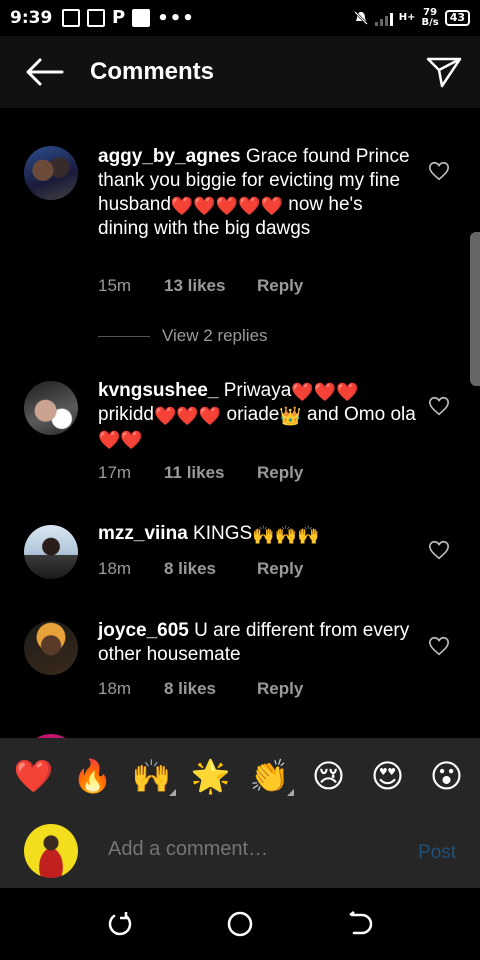  I want to click on comment-message: KINGS, so click(223, 533).